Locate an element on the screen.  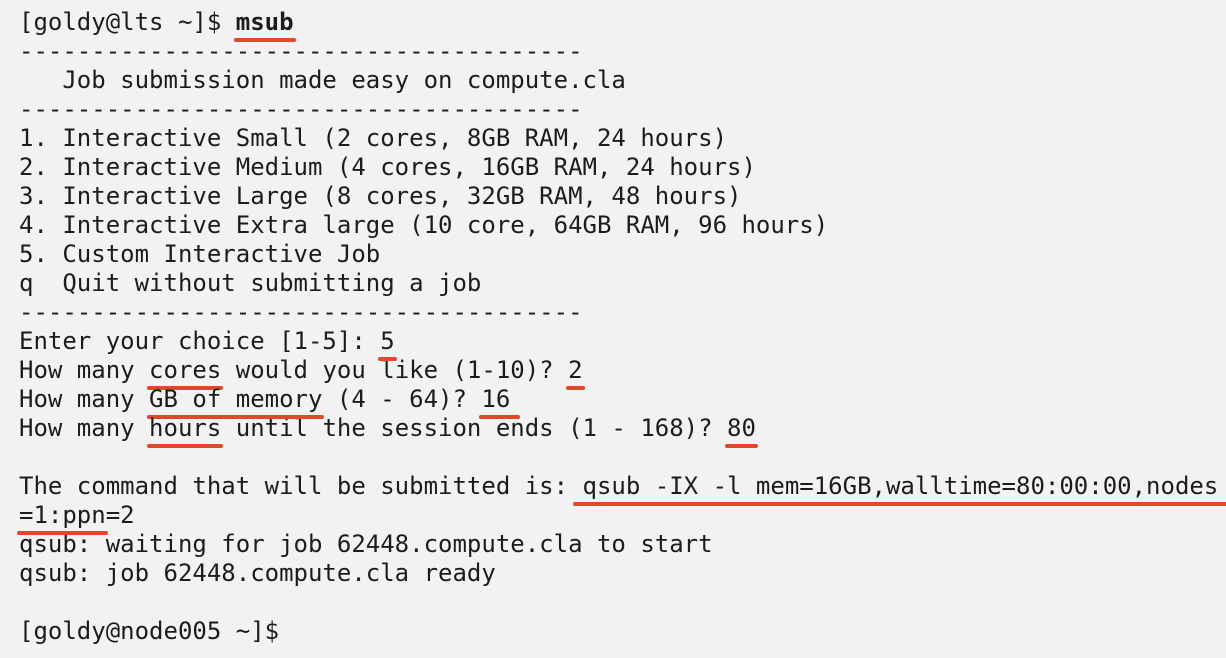
menu-option-quit: q Quit without submitting a job is located at coordinates (250, 283).